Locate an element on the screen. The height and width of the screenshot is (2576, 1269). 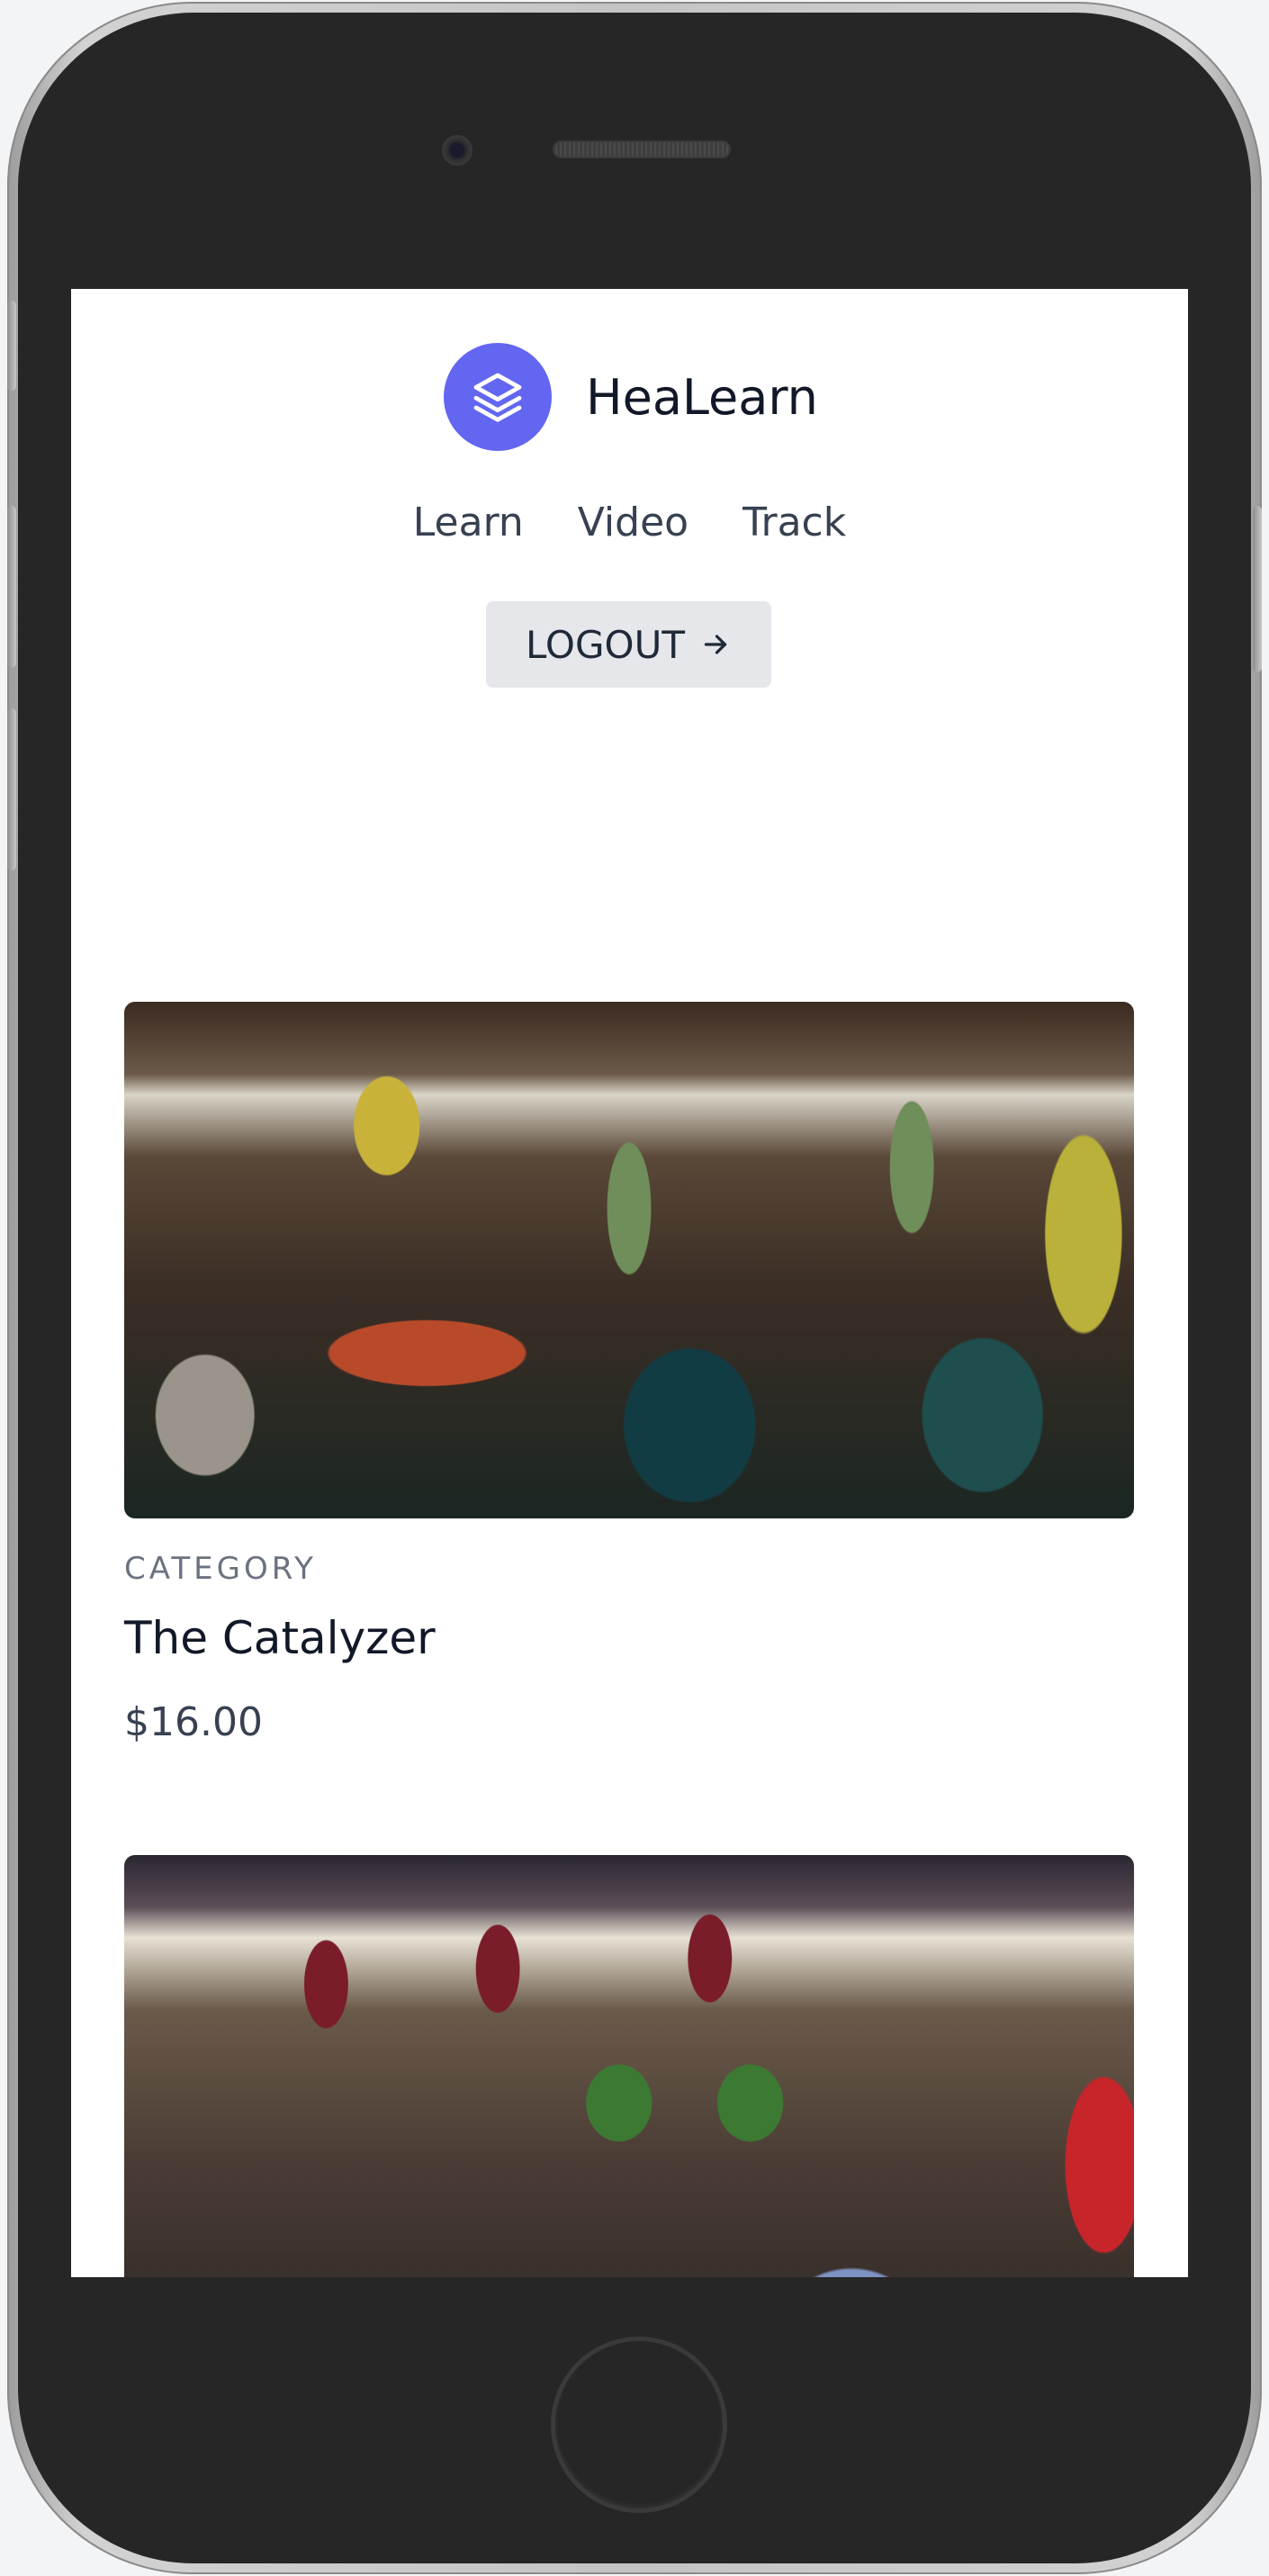
nav-link-learn: Learn is located at coordinates (468, 522).